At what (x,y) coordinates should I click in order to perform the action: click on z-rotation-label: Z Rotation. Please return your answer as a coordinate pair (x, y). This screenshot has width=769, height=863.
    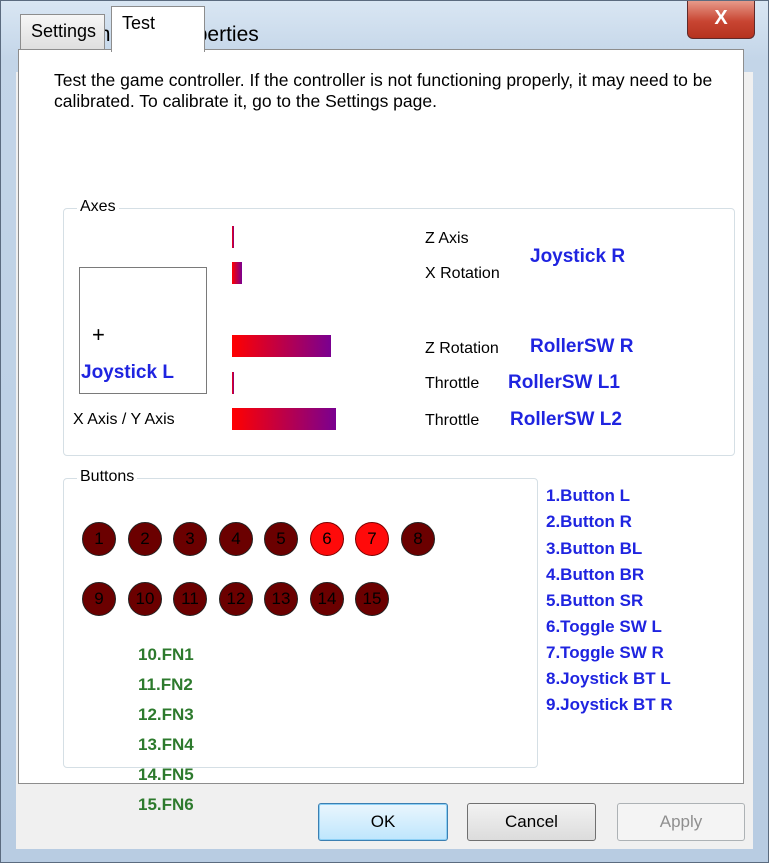
    Looking at the image, I should click on (462, 348).